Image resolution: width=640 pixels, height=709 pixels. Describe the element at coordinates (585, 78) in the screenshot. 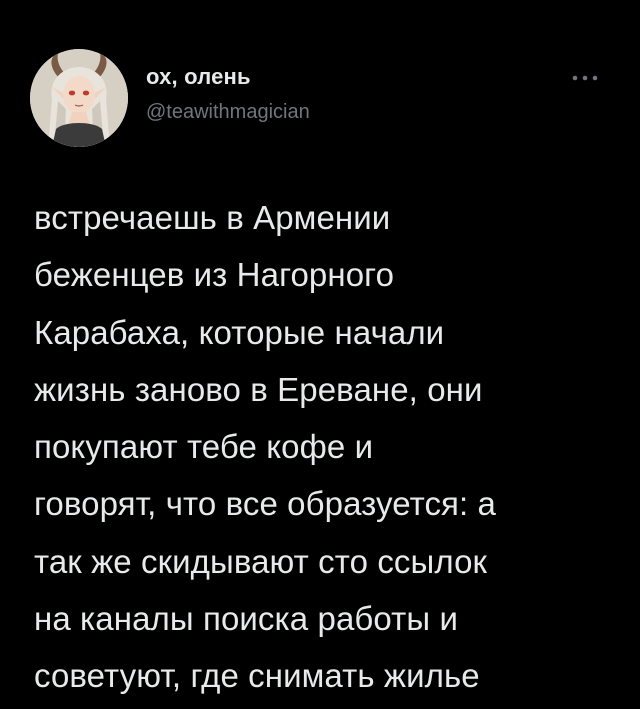

I see `more-horizontal-icon` at that location.